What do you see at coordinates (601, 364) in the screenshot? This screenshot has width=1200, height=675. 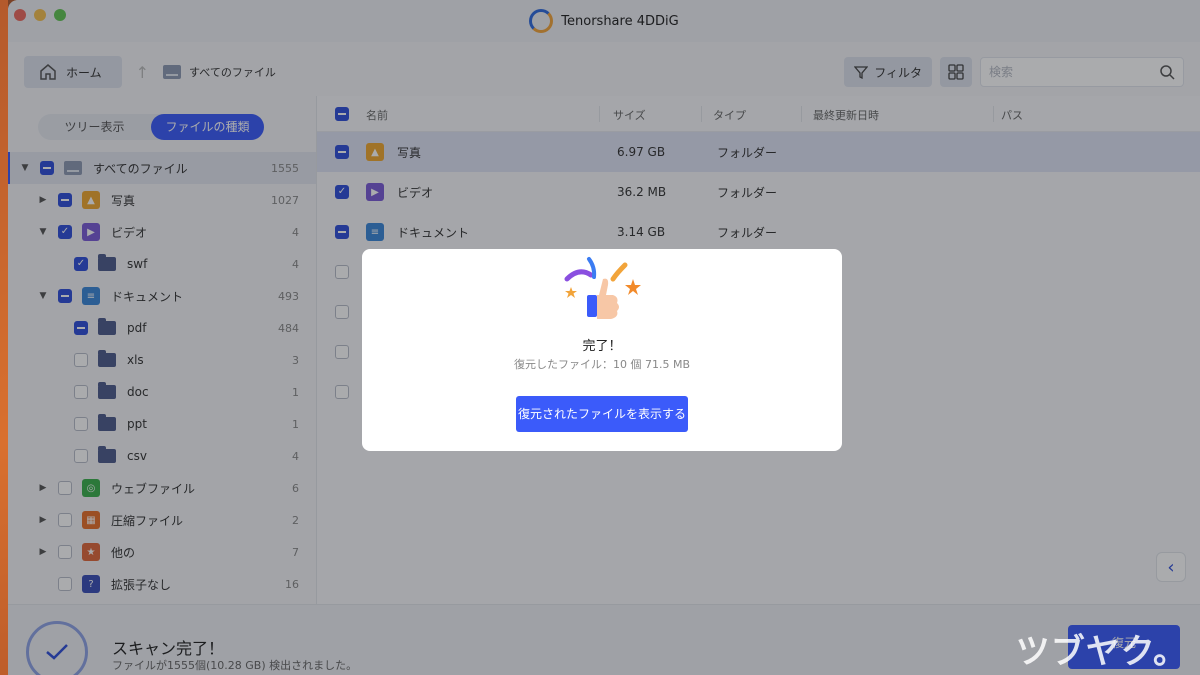 I see `dialog-subtitle: 復元したファイル：10 個 71.5 MB` at bounding box center [601, 364].